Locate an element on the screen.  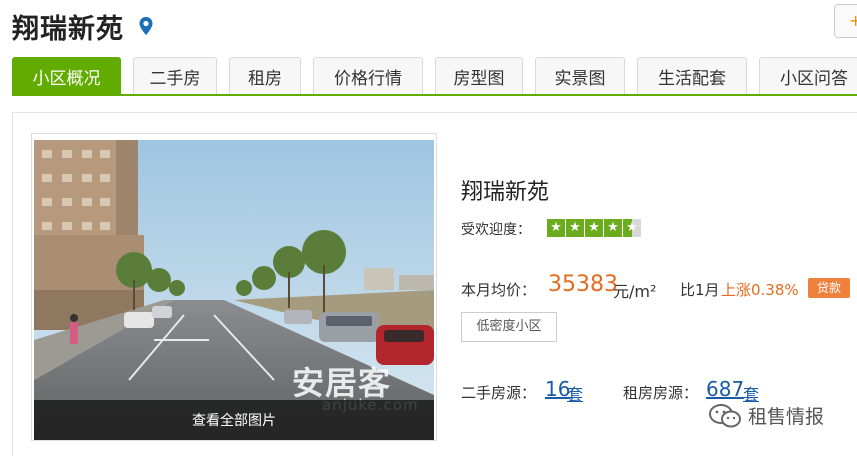
community-name: 翔瑞新苑 is located at coordinates (505, 192).